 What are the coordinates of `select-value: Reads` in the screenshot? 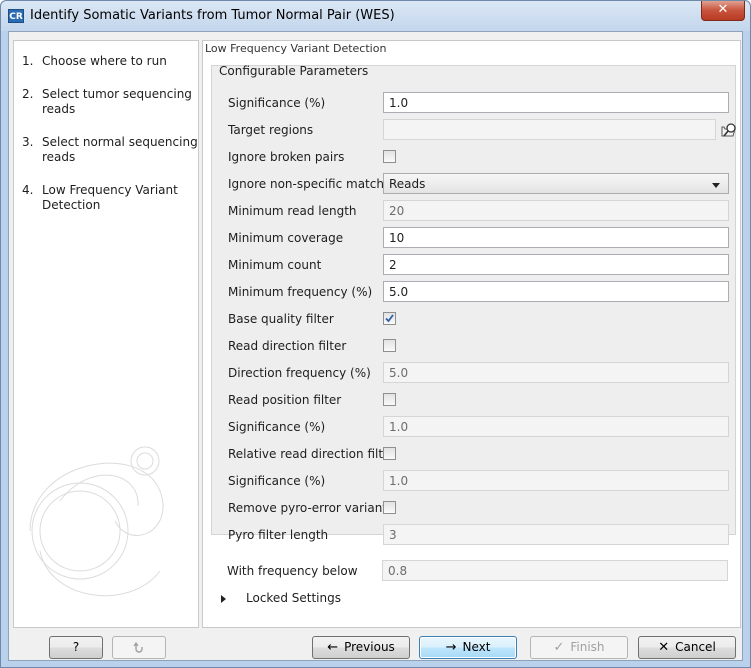 It's located at (407, 184).